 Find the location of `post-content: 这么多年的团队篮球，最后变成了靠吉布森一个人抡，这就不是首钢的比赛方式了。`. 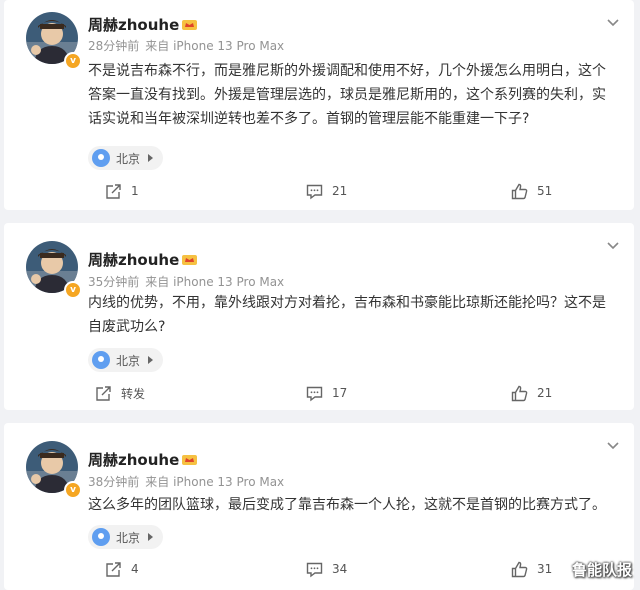

post-content: 这么多年的团队篮球，最后变成了靠吉布森一个人抡，这就不是首钢的比赛方式了。 is located at coordinates (347, 505).